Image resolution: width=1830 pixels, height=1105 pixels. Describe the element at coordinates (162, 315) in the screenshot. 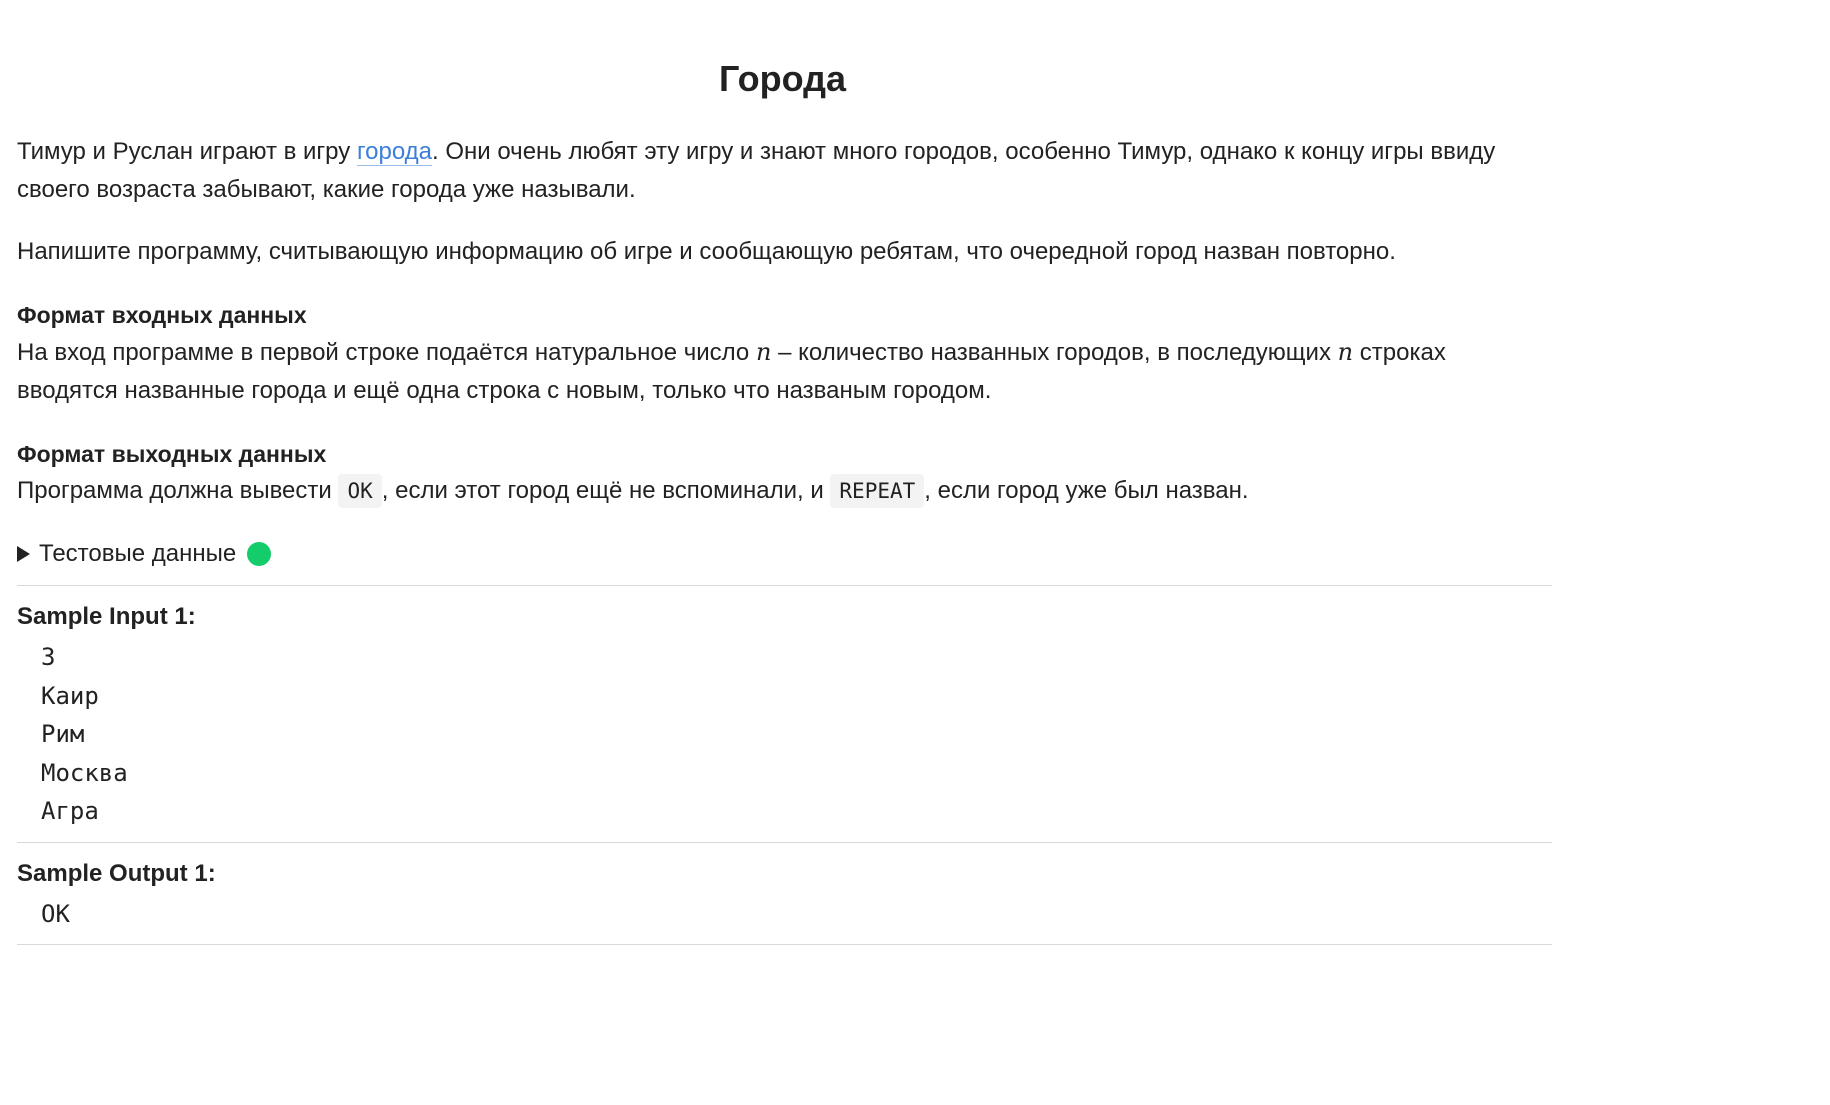

I see `input-format-heading: Формат входных данных` at that location.